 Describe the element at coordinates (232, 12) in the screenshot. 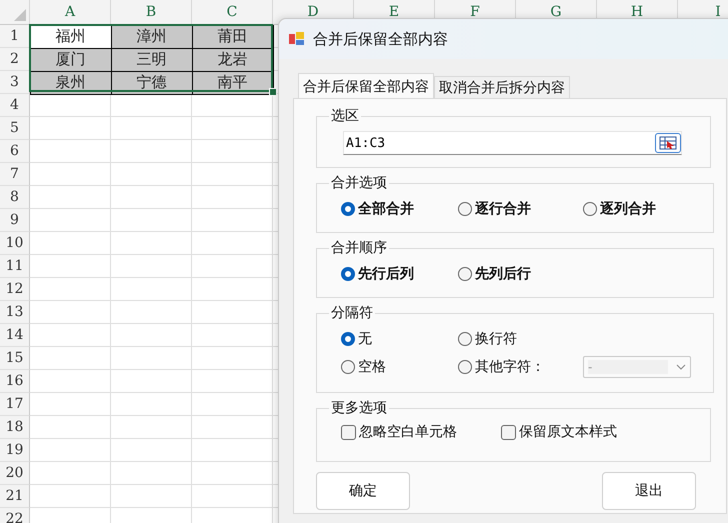

I see `column-header: C` at that location.